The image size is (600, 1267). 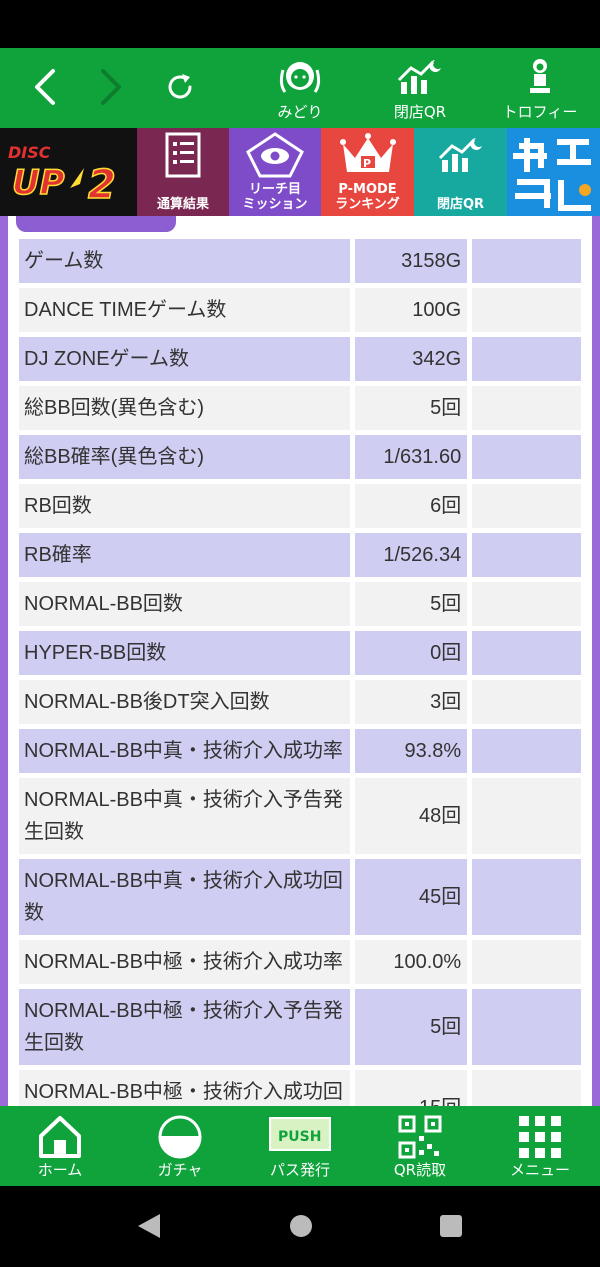 I want to click on system-back-button, so click(x=149, y=1228).